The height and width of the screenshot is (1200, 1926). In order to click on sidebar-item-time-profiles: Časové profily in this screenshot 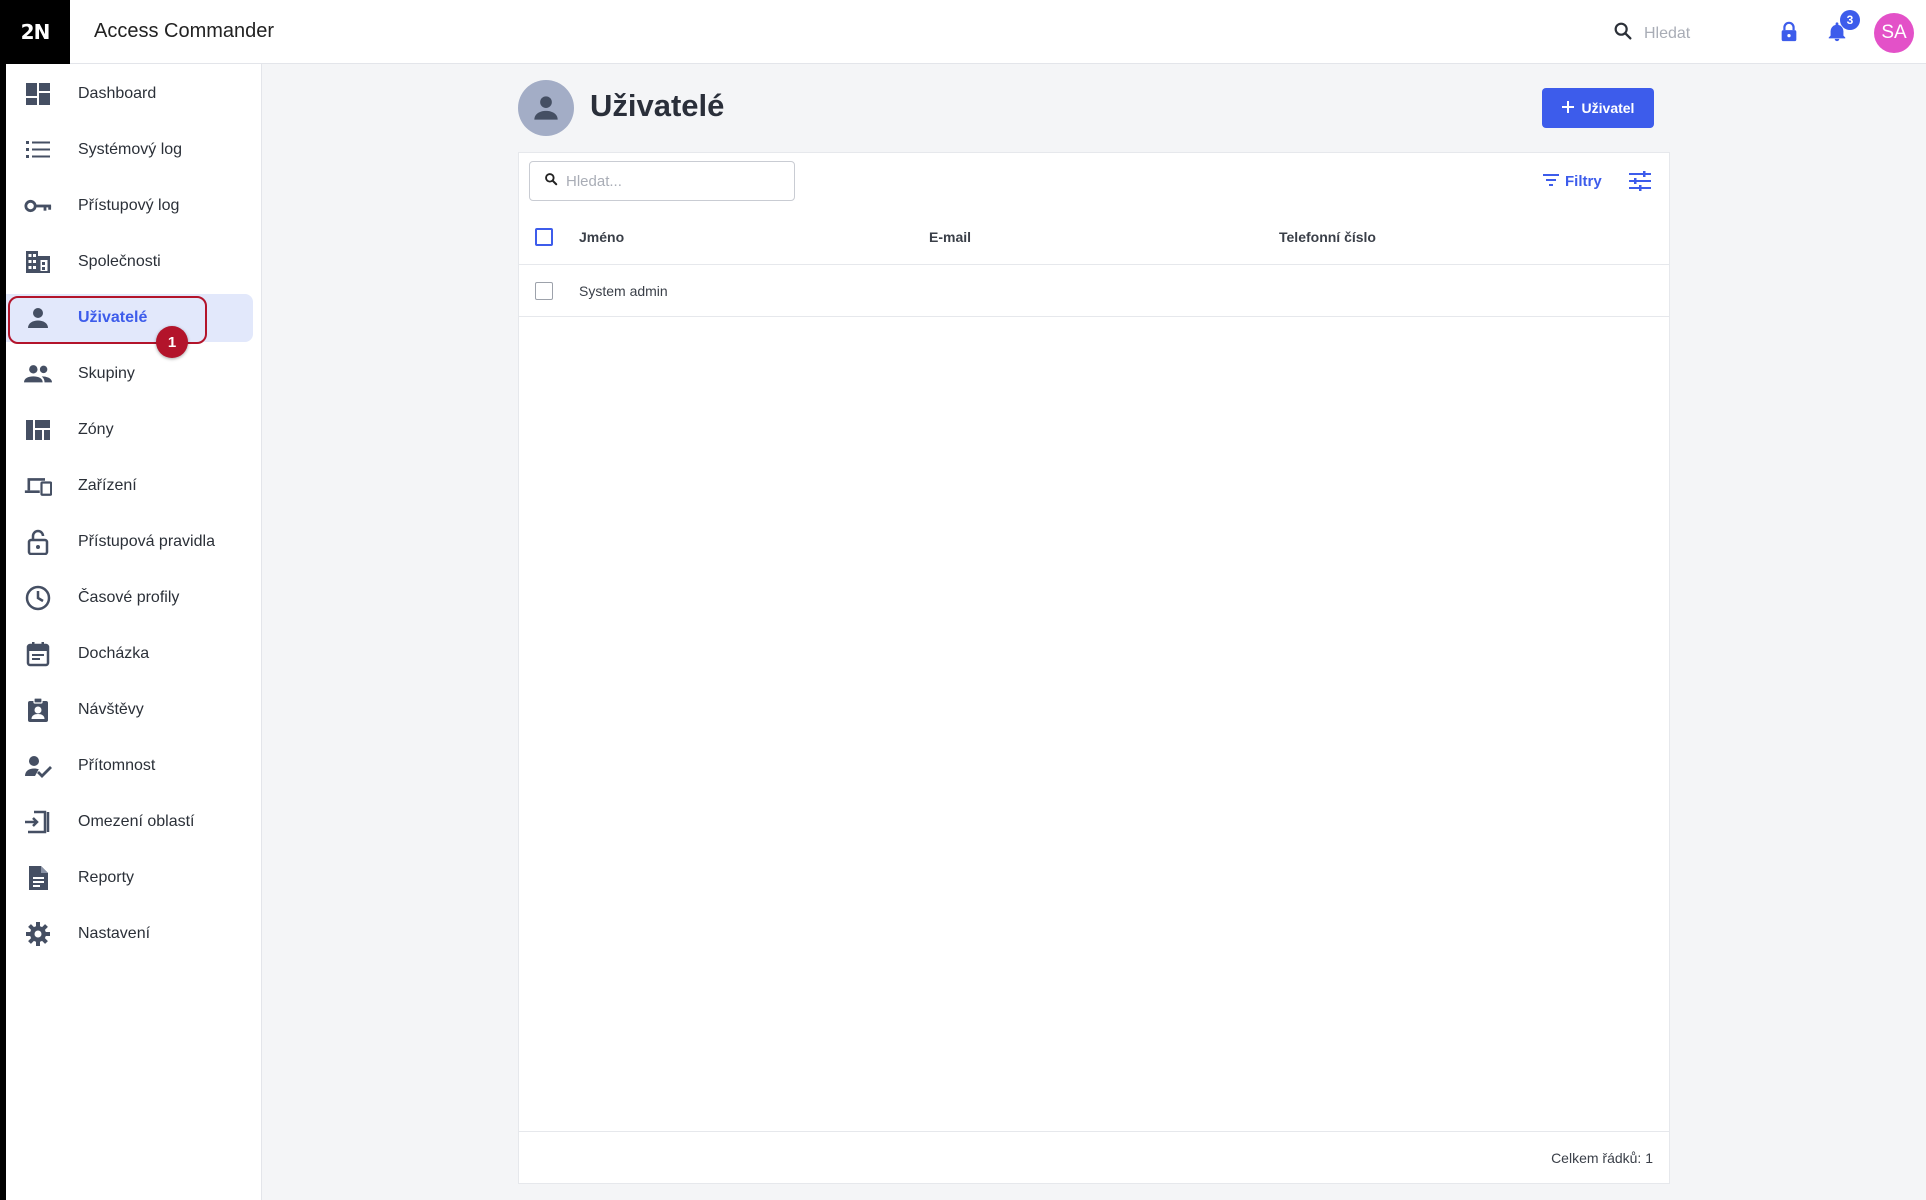, I will do `click(129, 598)`.